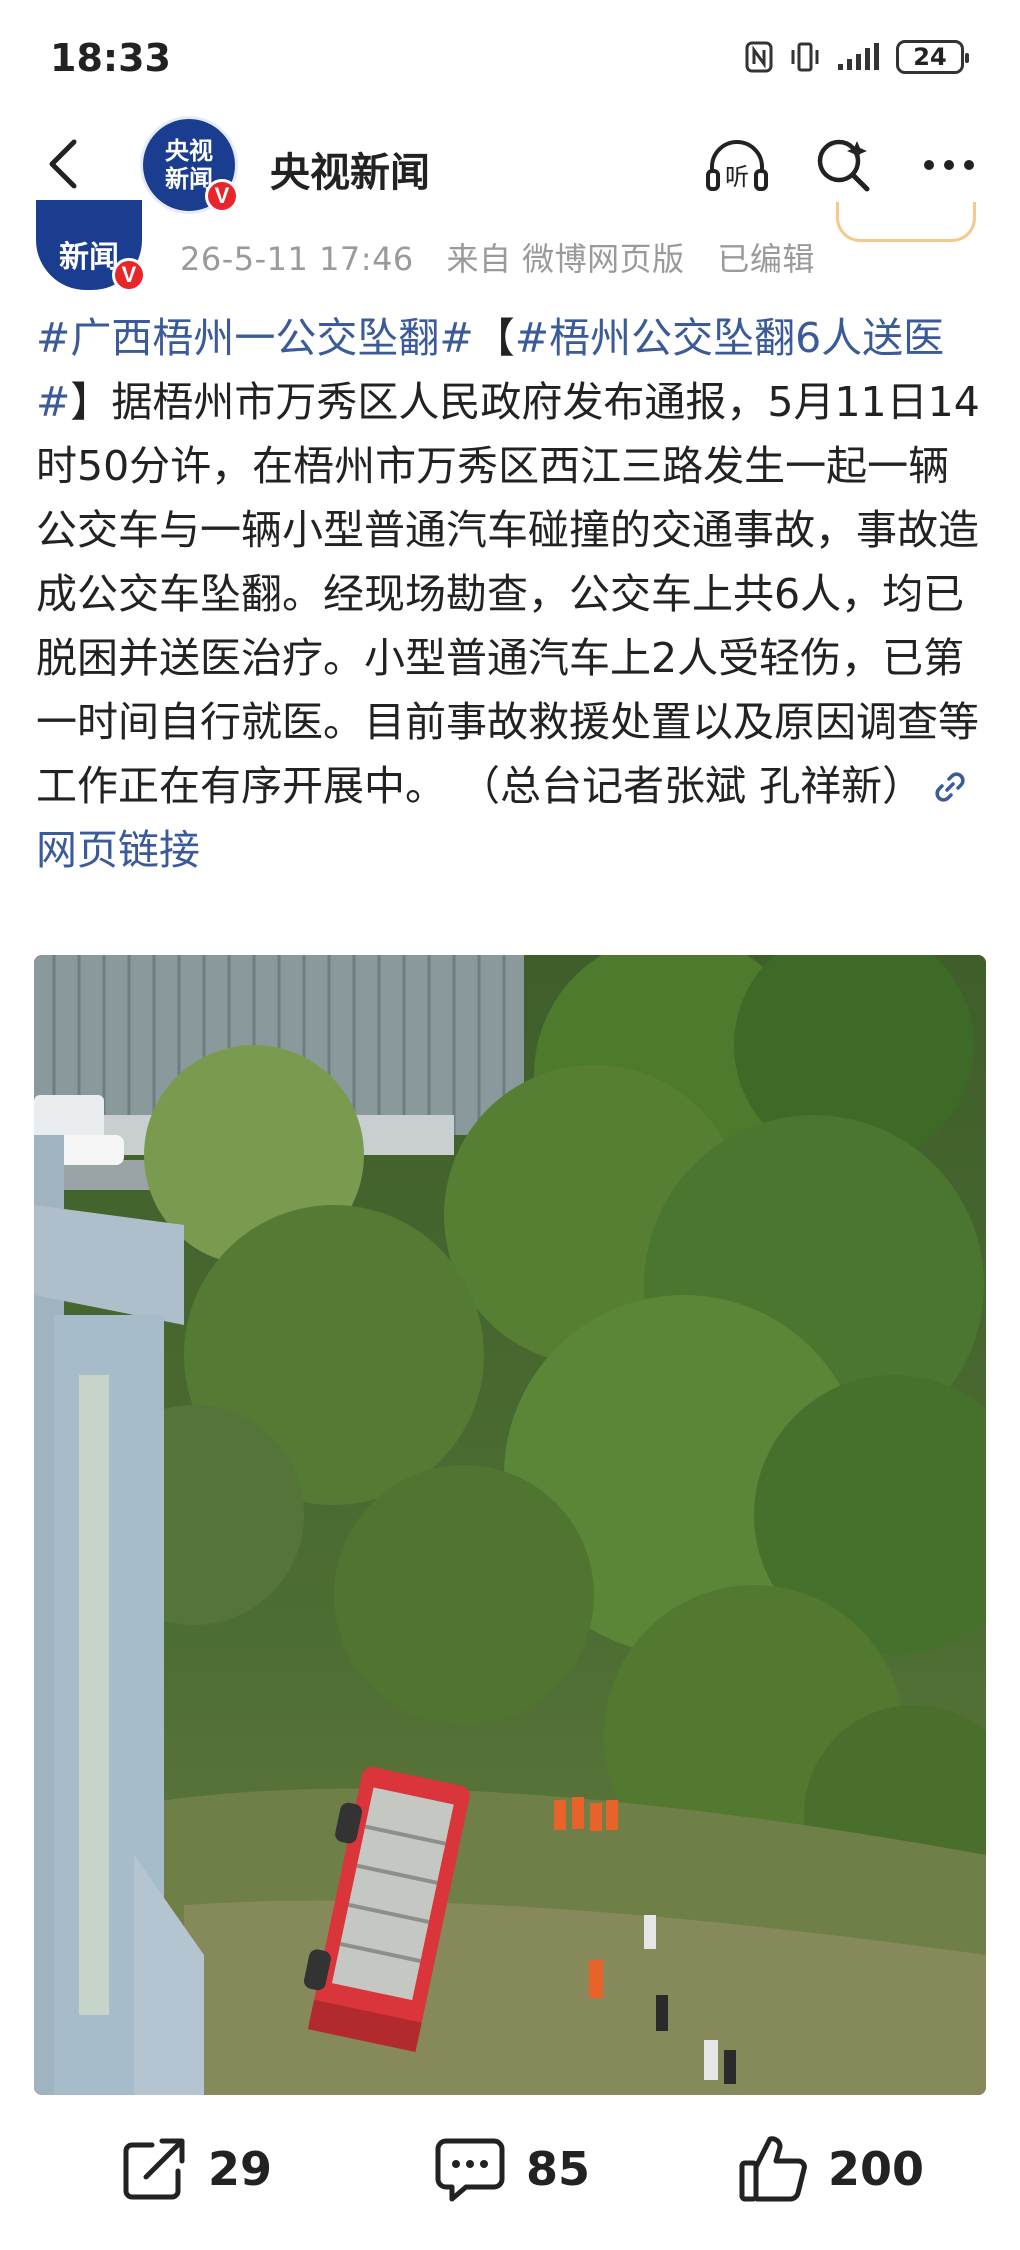 The height and width of the screenshot is (2250, 1020). I want to click on back-button, so click(66, 164).